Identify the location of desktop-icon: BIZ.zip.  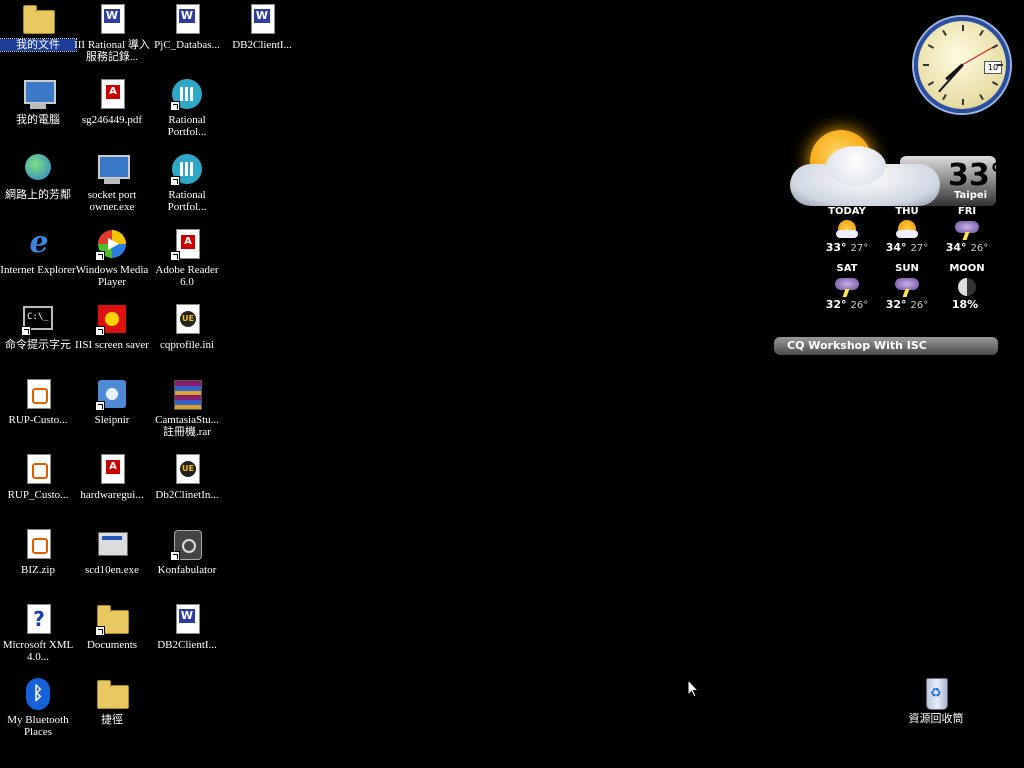
(38, 551).